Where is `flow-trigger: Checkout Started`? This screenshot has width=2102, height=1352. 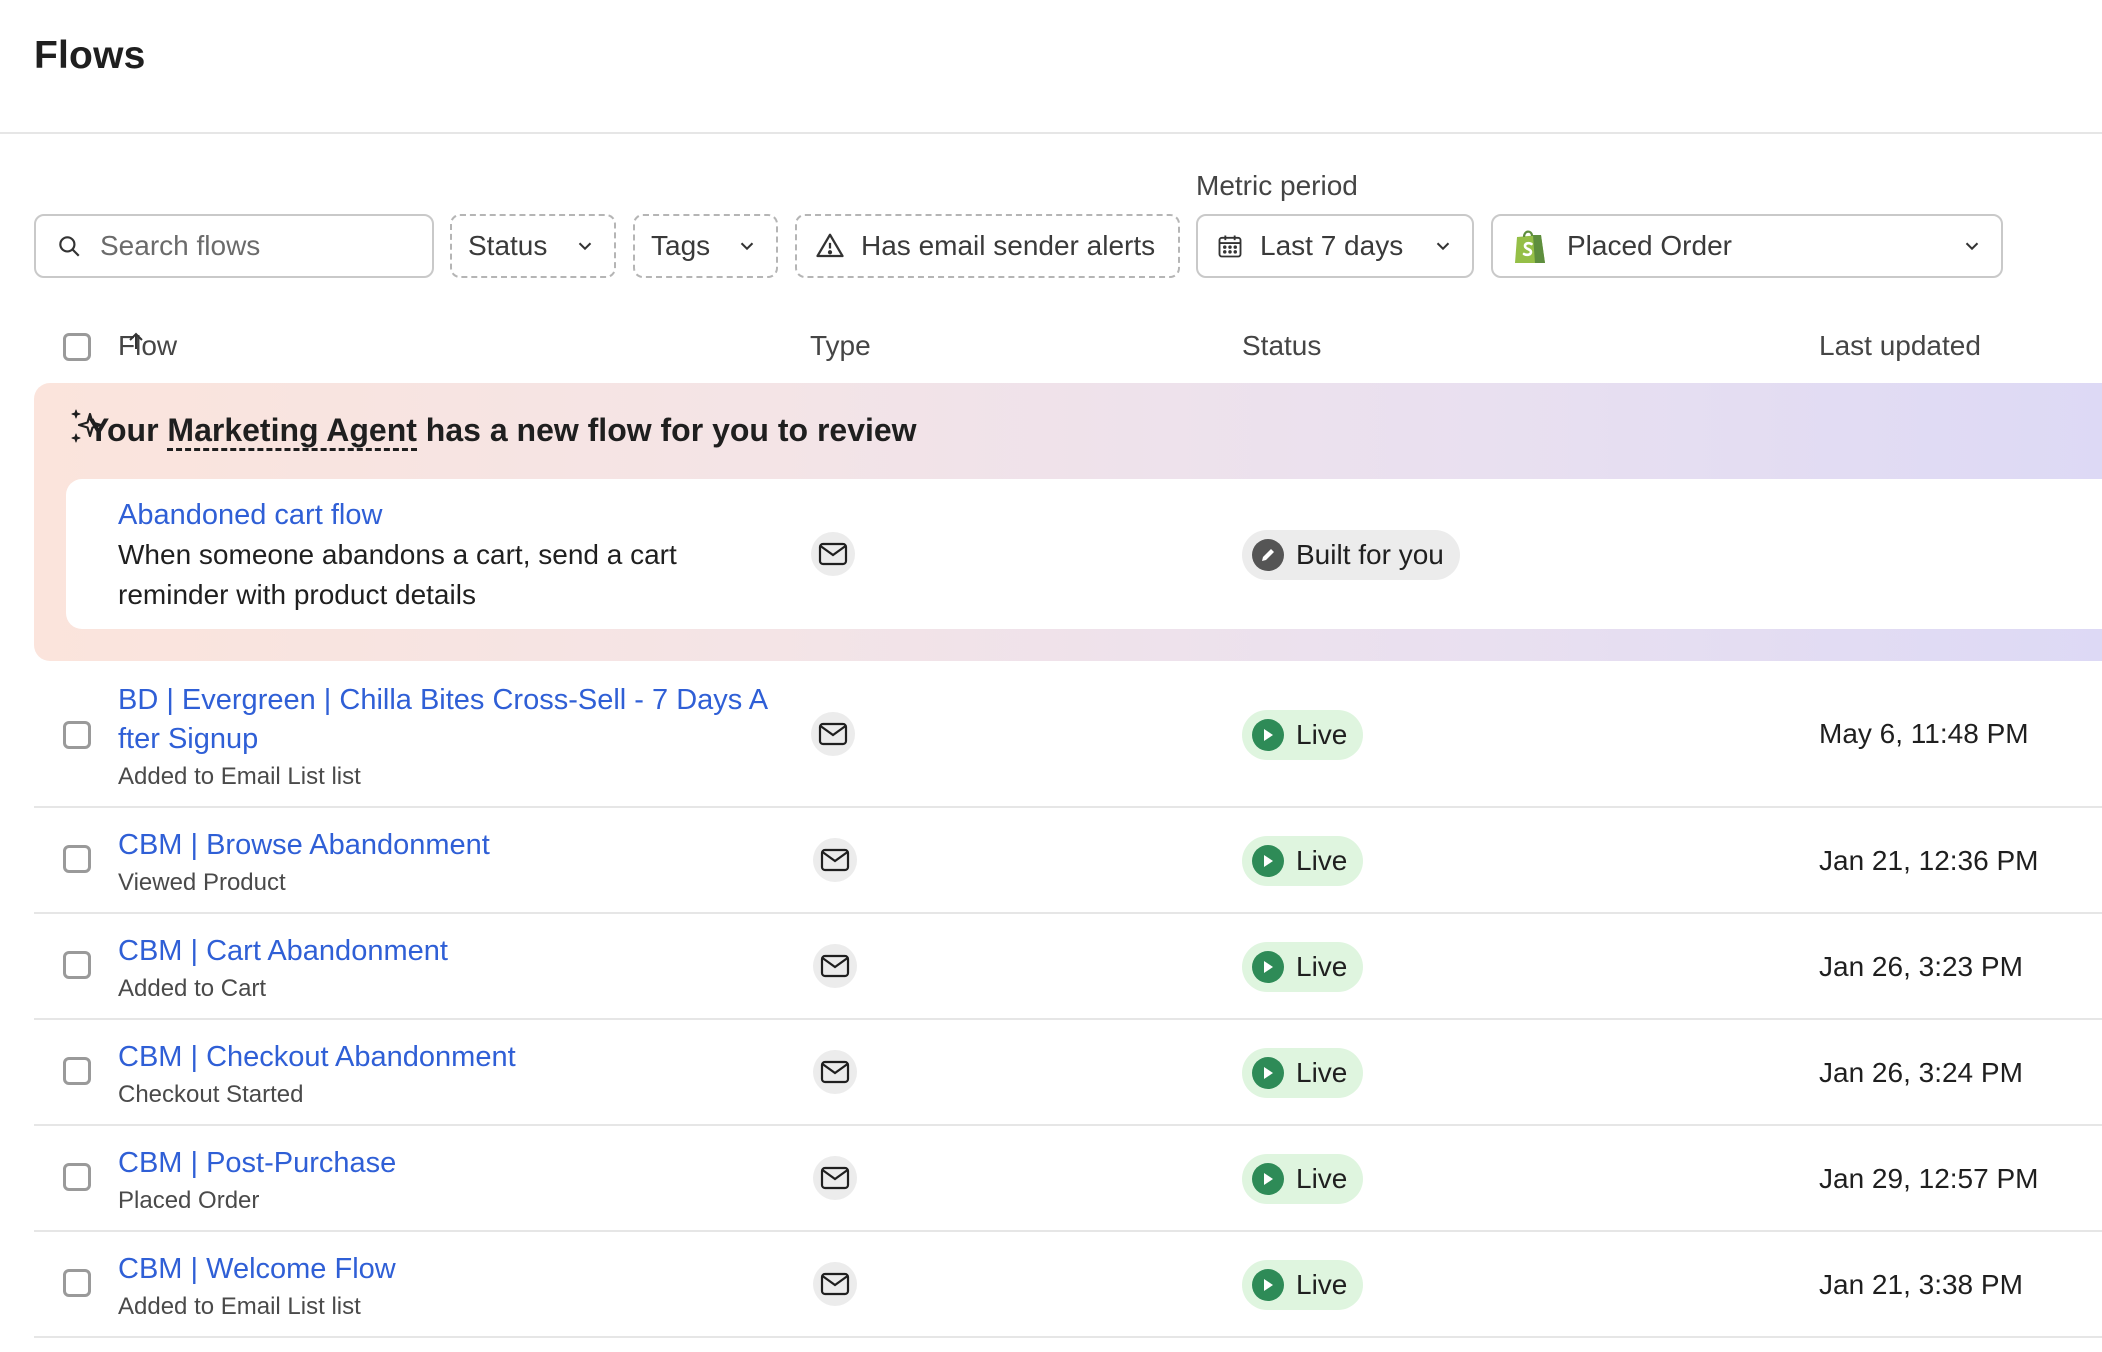
flow-trigger: Checkout Started is located at coordinates (211, 1094).